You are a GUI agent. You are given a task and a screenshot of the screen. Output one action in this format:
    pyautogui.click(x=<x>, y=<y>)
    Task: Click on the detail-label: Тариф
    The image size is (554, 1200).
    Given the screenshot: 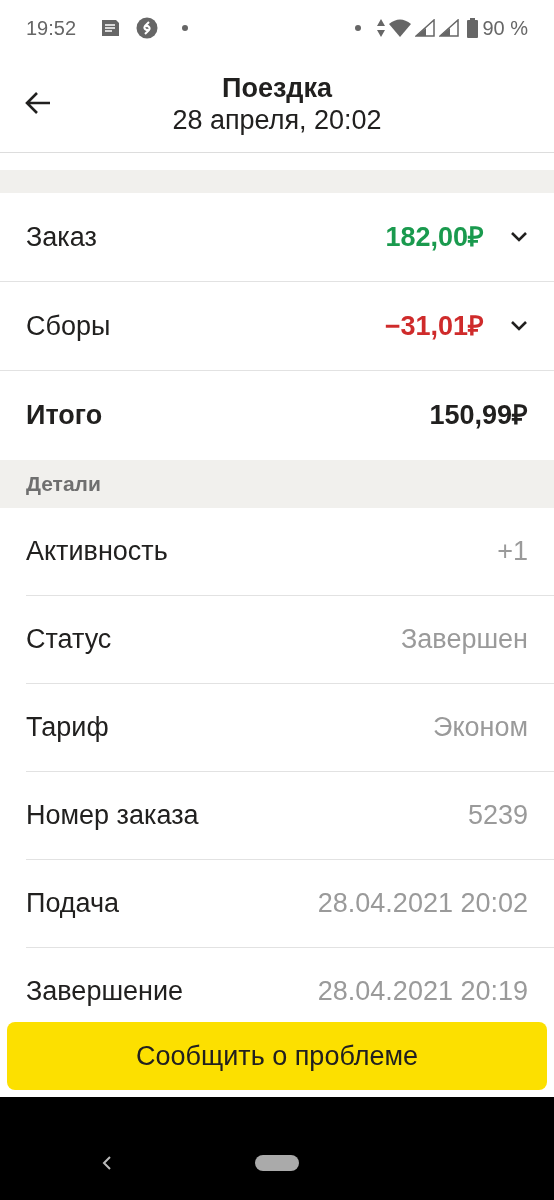 What is the action you would take?
    pyautogui.click(x=67, y=728)
    